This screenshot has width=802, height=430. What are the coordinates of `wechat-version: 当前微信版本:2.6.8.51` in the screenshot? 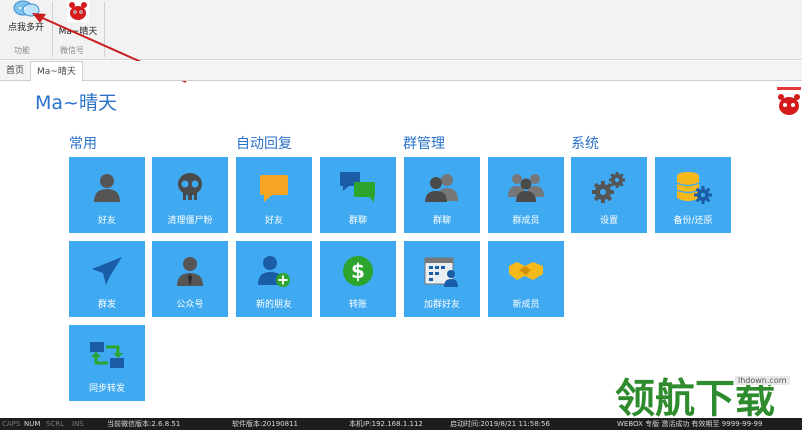 It's located at (144, 424).